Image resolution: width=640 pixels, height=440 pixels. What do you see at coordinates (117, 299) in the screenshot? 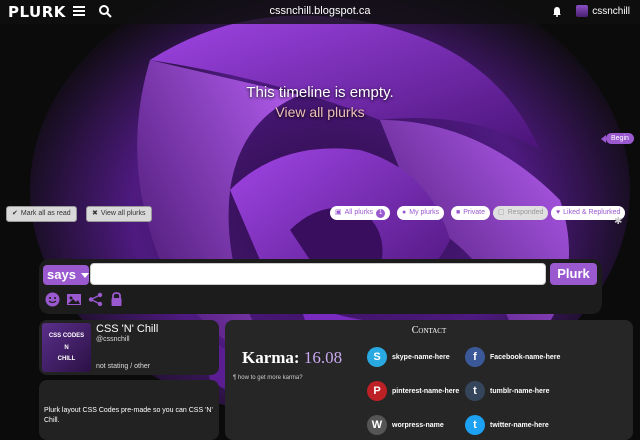
I see `lock-icon` at bounding box center [117, 299].